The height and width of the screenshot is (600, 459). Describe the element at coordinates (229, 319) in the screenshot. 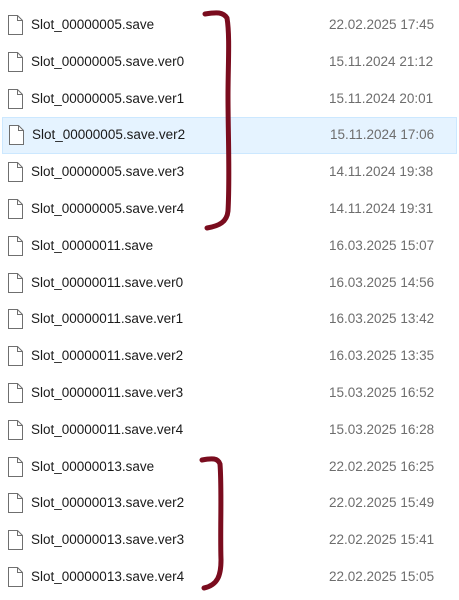

I see `file-row: Slot_00000011.save.ver1 16.03.2025 13:42` at that location.